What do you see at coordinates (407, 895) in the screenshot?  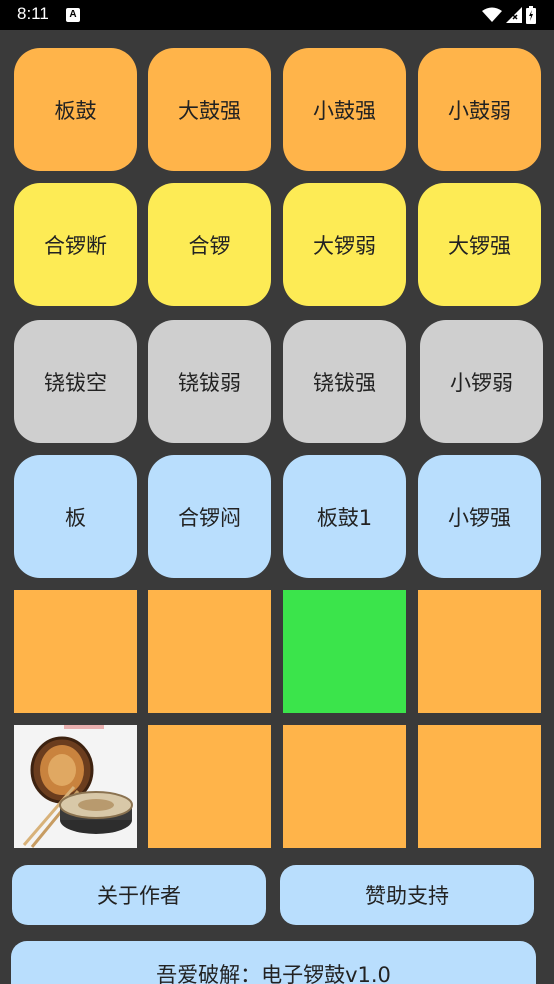 I see `sponsor-button: 赞助支持` at bounding box center [407, 895].